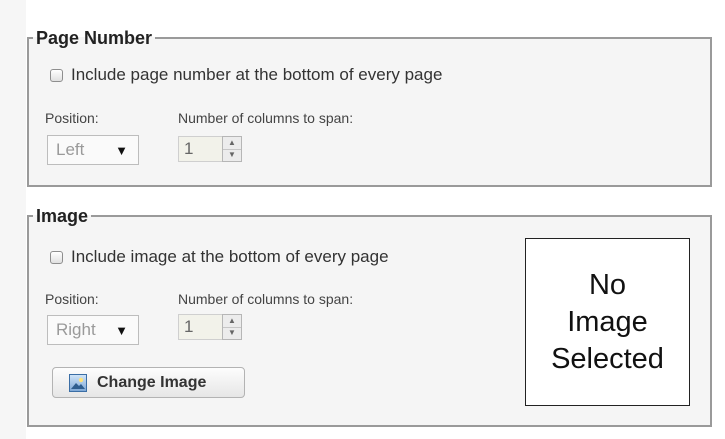 Image resolution: width=725 pixels, height=439 pixels. What do you see at coordinates (72, 299) in the screenshot?
I see `image-position-label: Position:` at bounding box center [72, 299].